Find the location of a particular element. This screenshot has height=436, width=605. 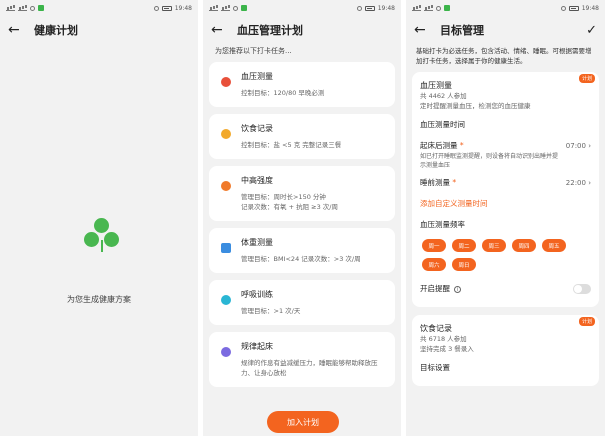

task-card-diet: 饮食记录 控制目标：盐 <5 克 完整记录三餐 is located at coordinates (302, 136).